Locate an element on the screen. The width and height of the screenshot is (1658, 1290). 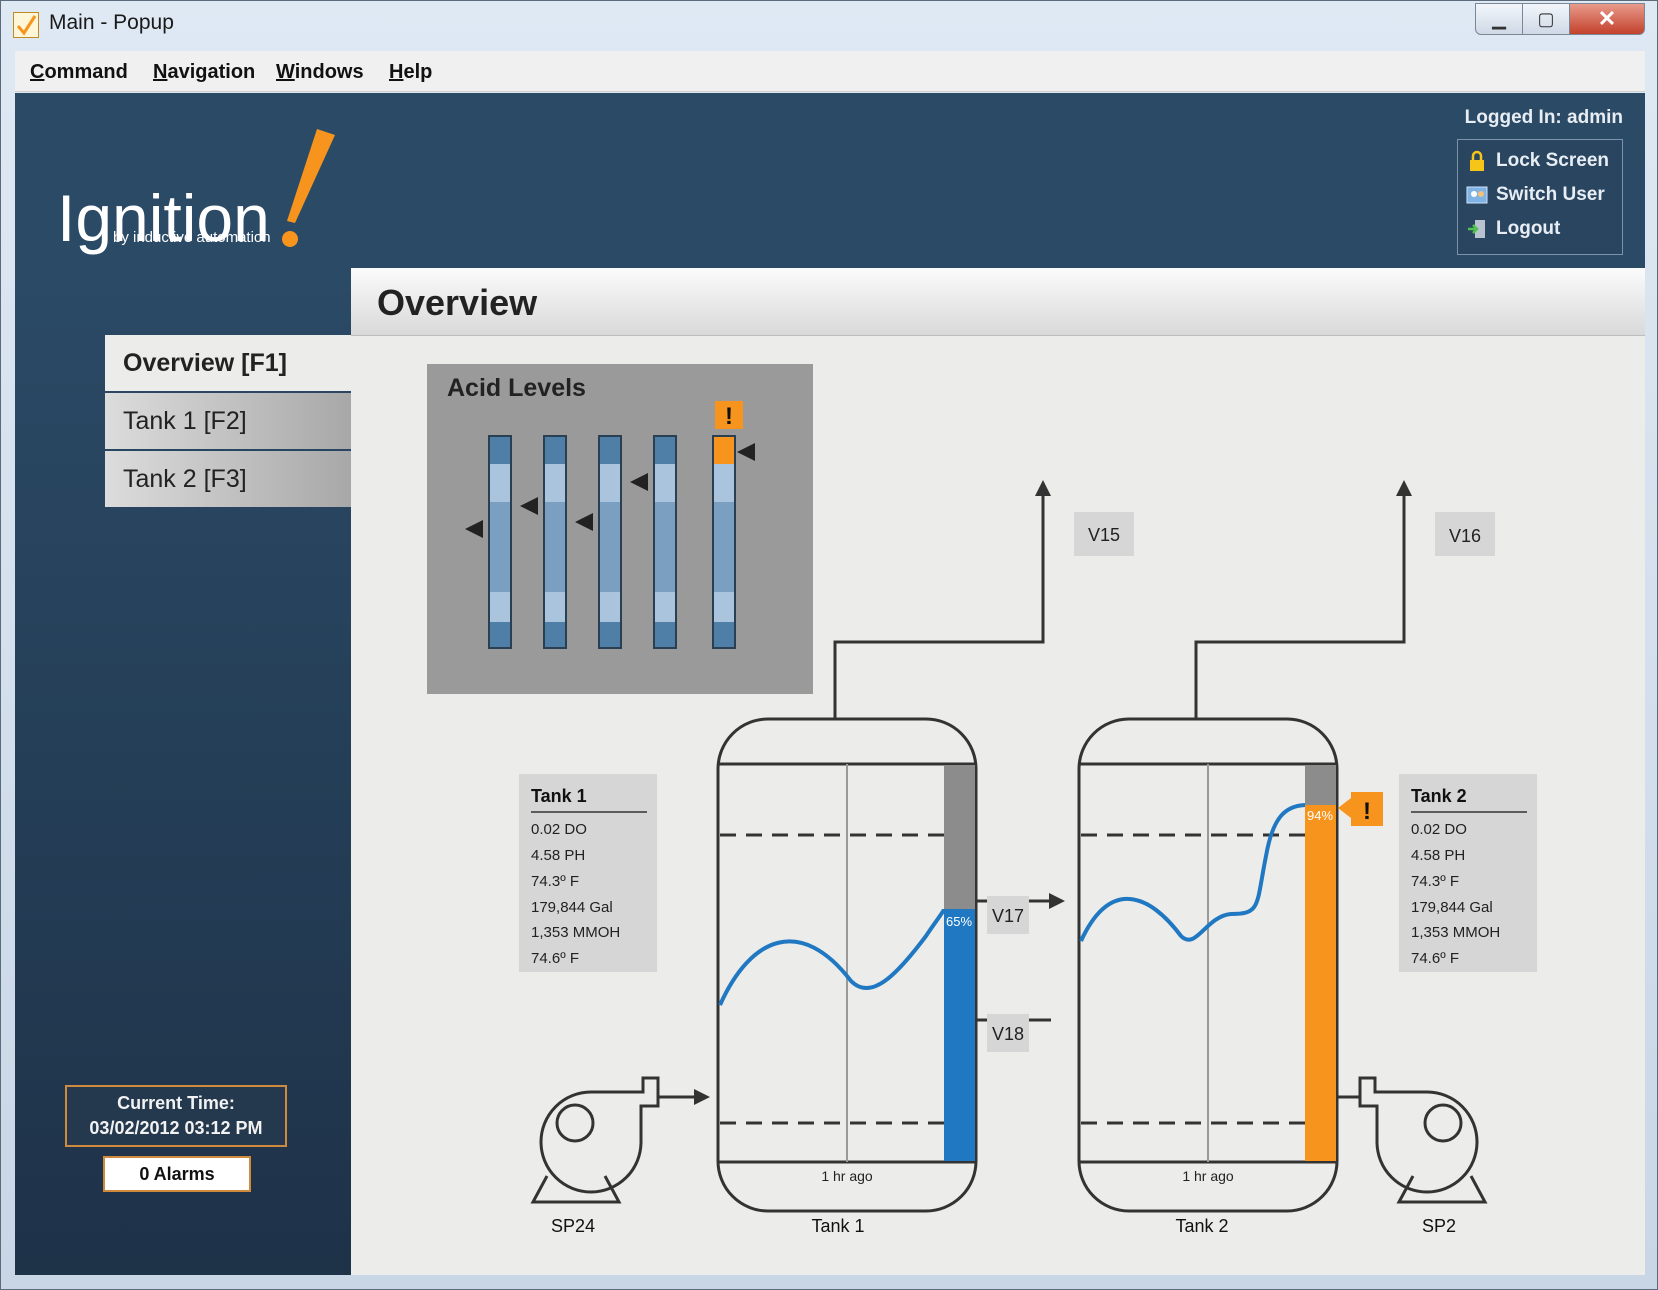
switch-user-label: Switch User is located at coordinates (1550, 194).